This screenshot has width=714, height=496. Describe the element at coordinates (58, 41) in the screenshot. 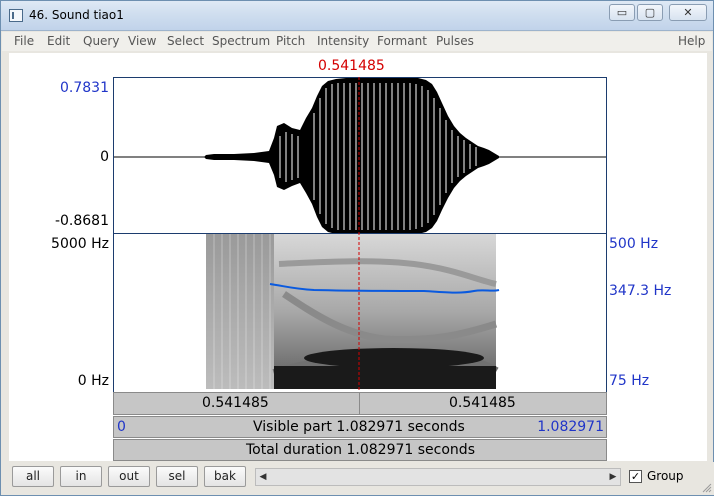

I see `menu-edit: Edit` at that location.